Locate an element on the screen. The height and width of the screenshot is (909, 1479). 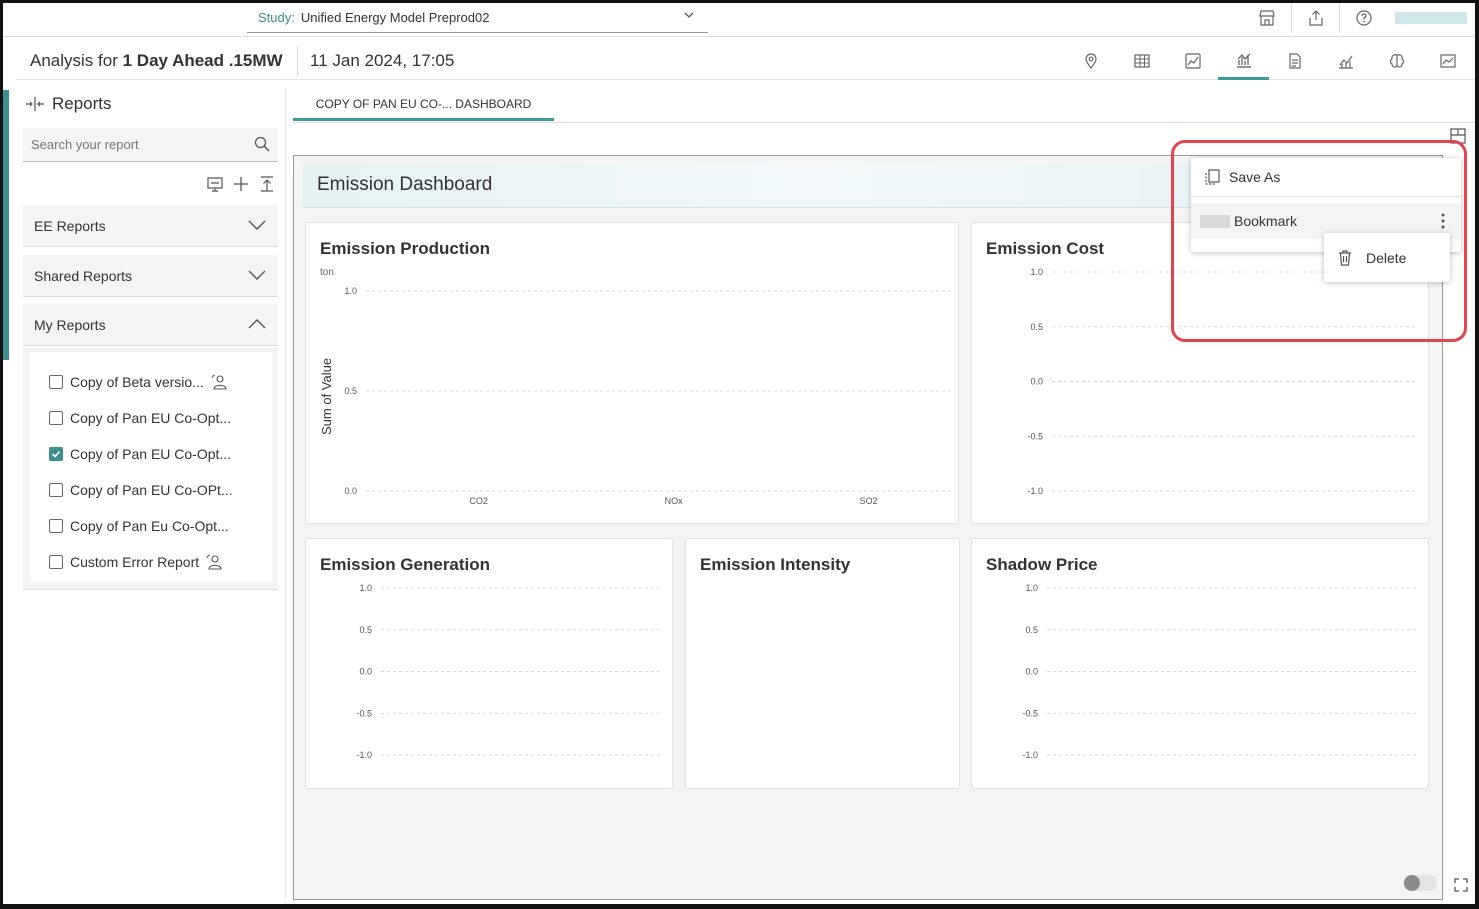
y-tick-label: -1.0 is located at coordinates (364, 755).